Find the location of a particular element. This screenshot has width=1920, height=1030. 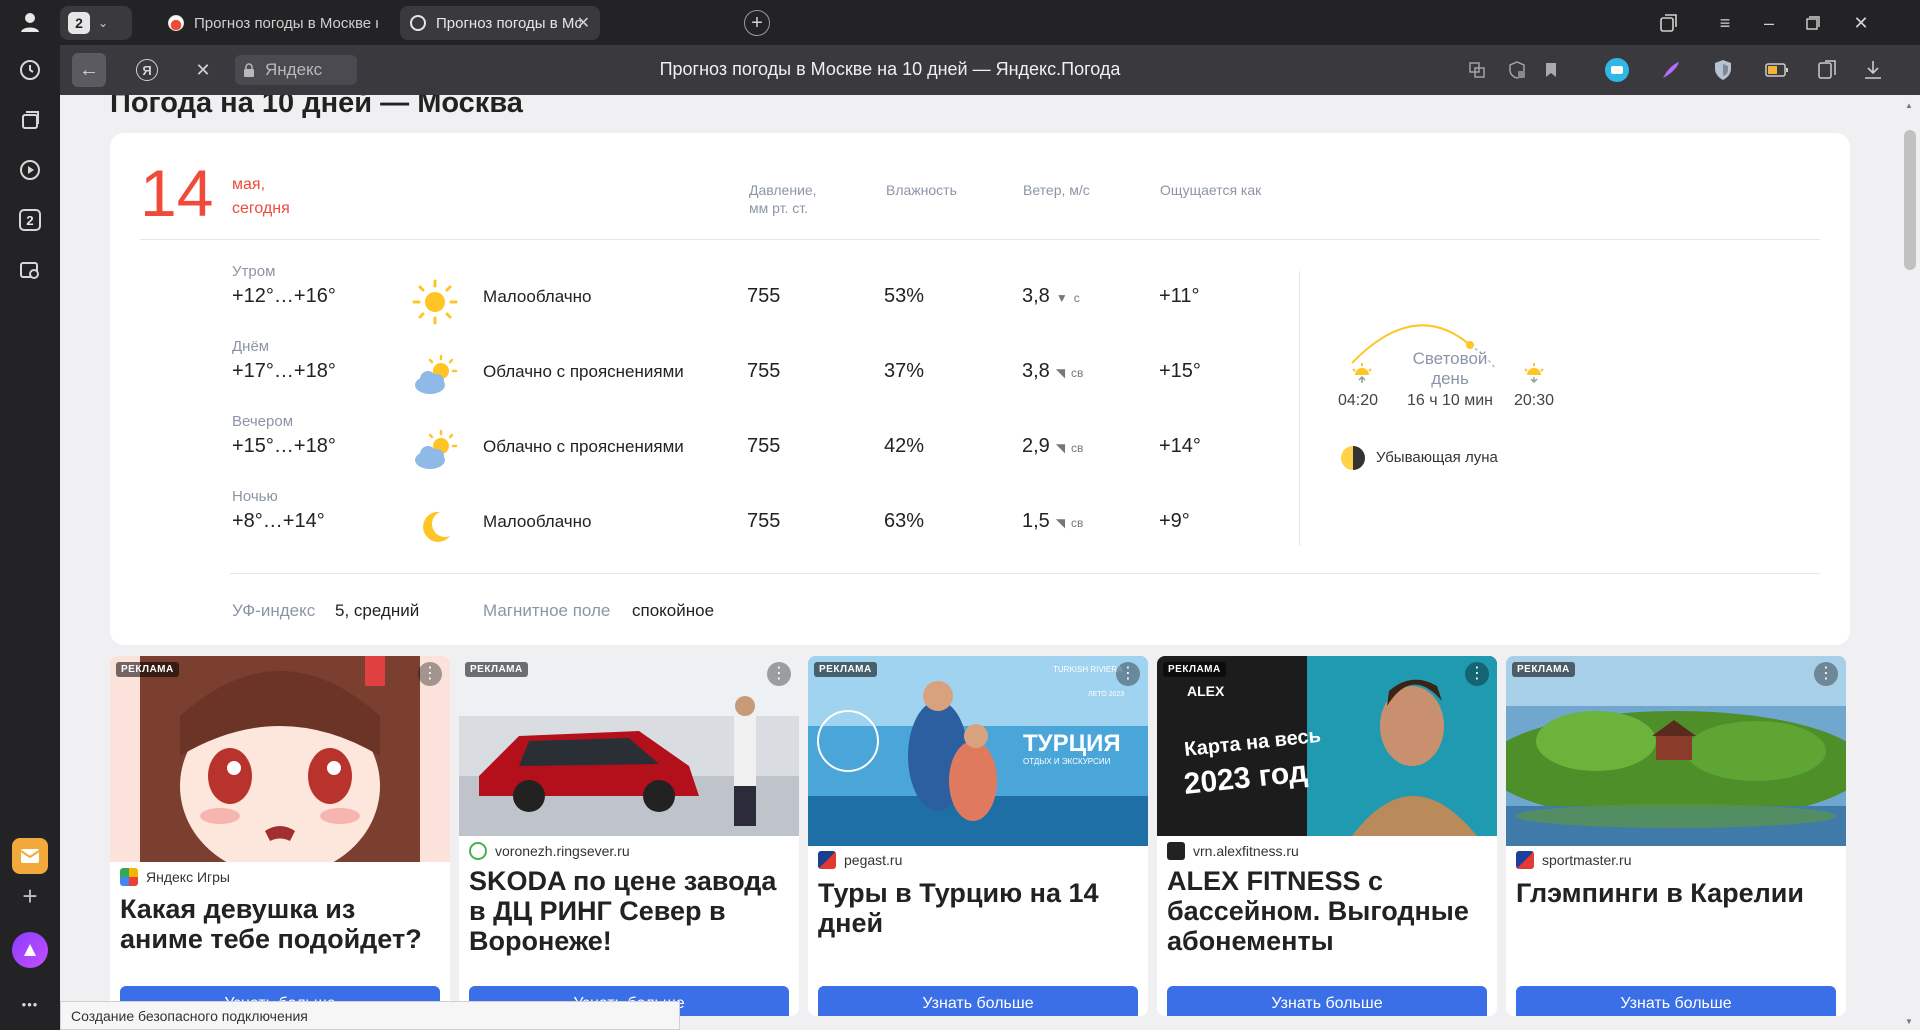

status-bar: Создание безопасного подключения is located at coordinates (370, 1015).